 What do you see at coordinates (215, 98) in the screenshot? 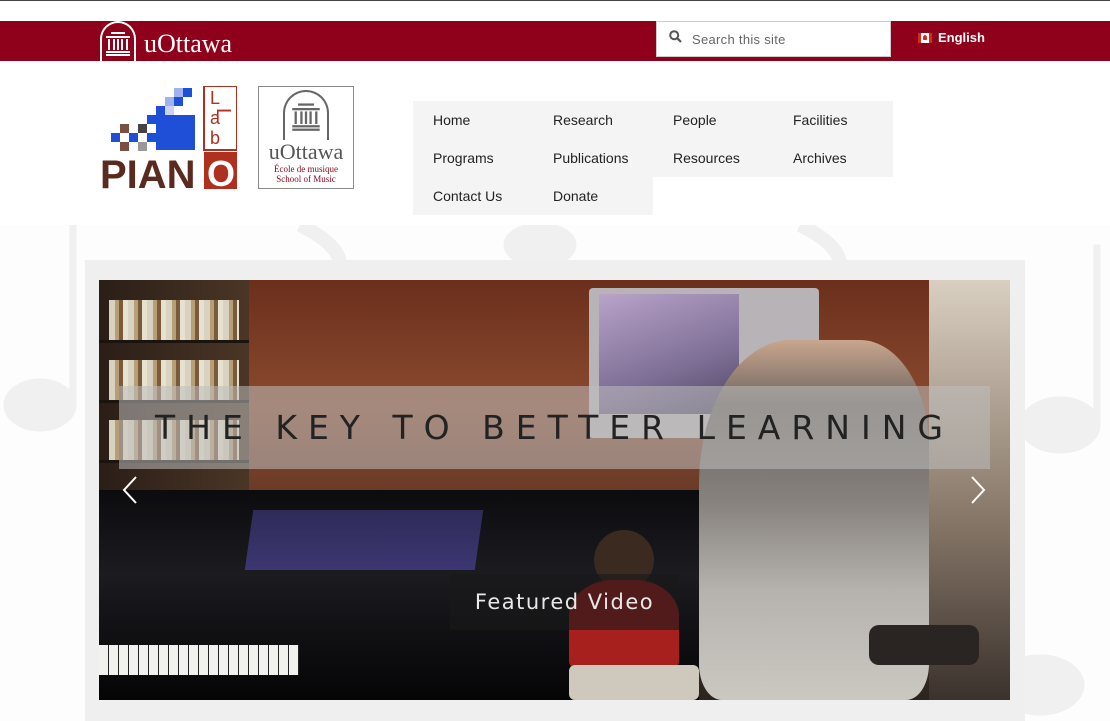
I see `lab-letter-l-text: L` at bounding box center [215, 98].